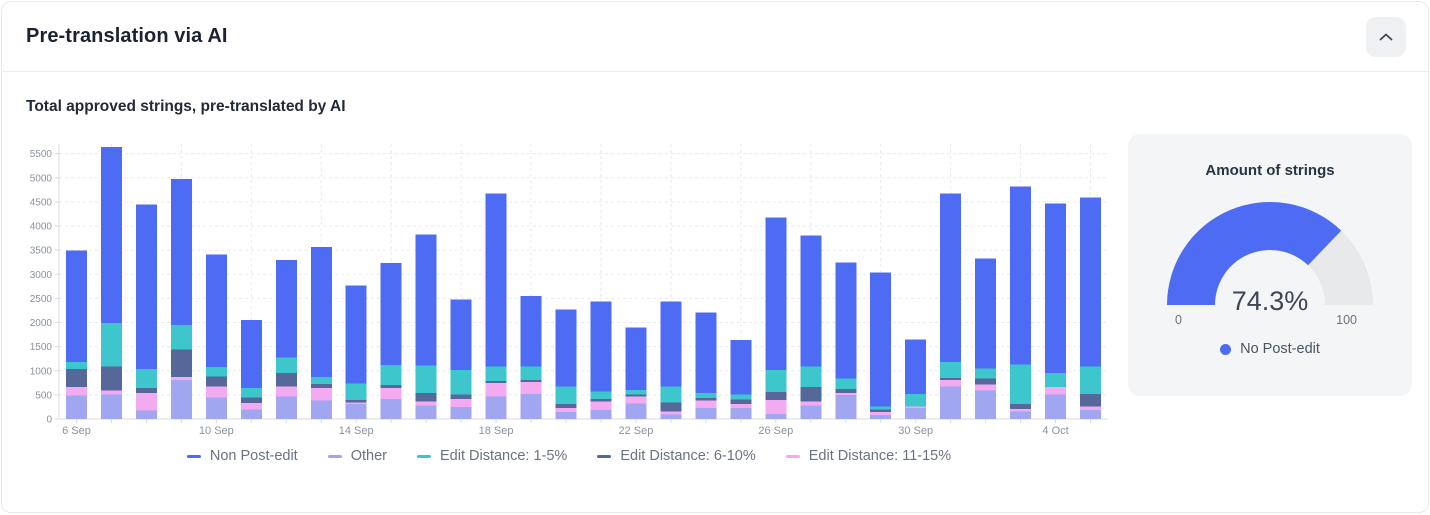  What do you see at coordinates (868, 456) in the screenshot?
I see `legend-item: Edit Distance: 11-15%` at bounding box center [868, 456].